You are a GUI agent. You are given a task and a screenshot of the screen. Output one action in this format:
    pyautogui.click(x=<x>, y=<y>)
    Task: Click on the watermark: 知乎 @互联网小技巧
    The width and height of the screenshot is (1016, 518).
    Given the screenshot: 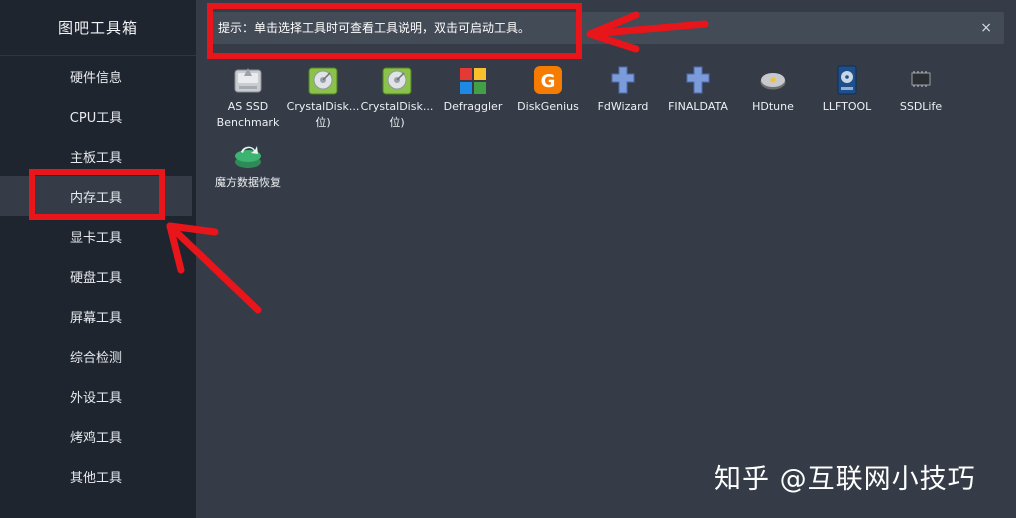 What is the action you would take?
    pyautogui.click(x=845, y=479)
    